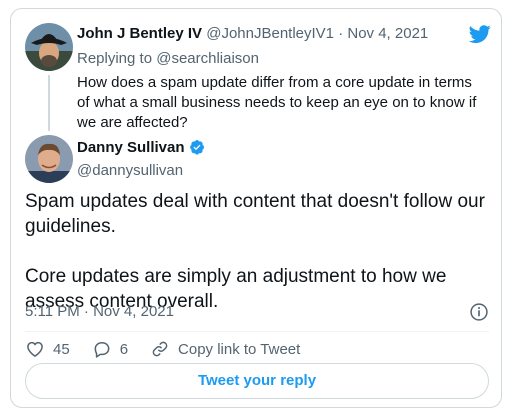 Image resolution: width=512 pixels, height=416 pixels. What do you see at coordinates (270, 33) in the screenshot?
I see `parent-author-handle: @JohnJBentleyIV1` at bounding box center [270, 33].